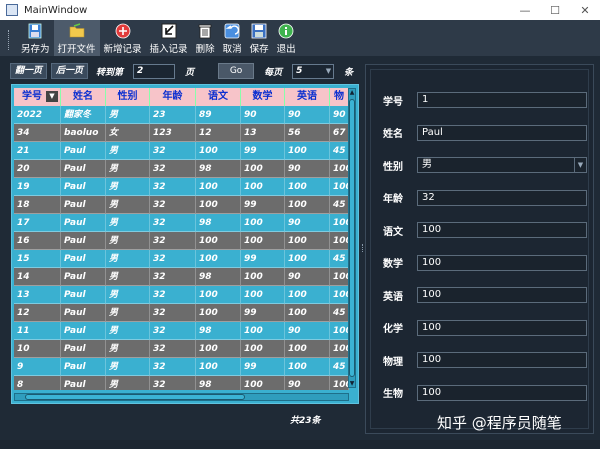  I want to click on table-row: 8Paul男329810090100, so click(181, 383).